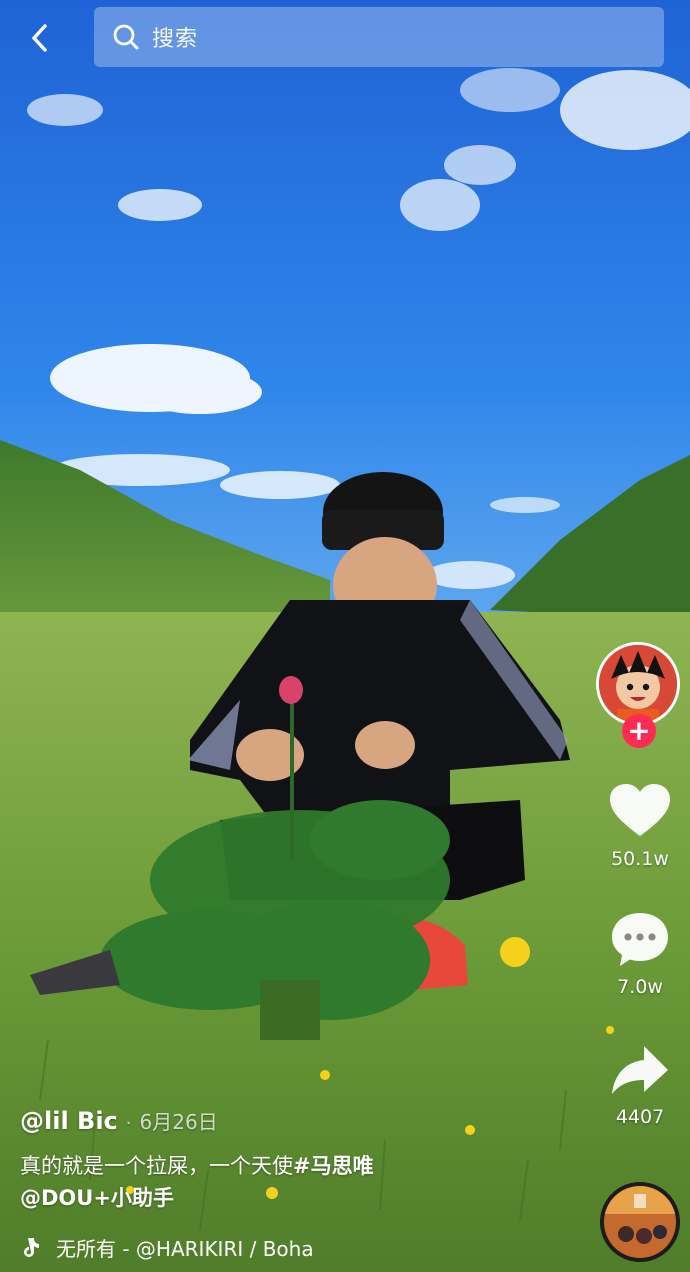 The image size is (690, 1272). What do you see at coordinates (185, 1248) in the screenshot?
I see `music-title: 无所有 - @HARIKIRI / Boha` at bounding box center [185, 1248].